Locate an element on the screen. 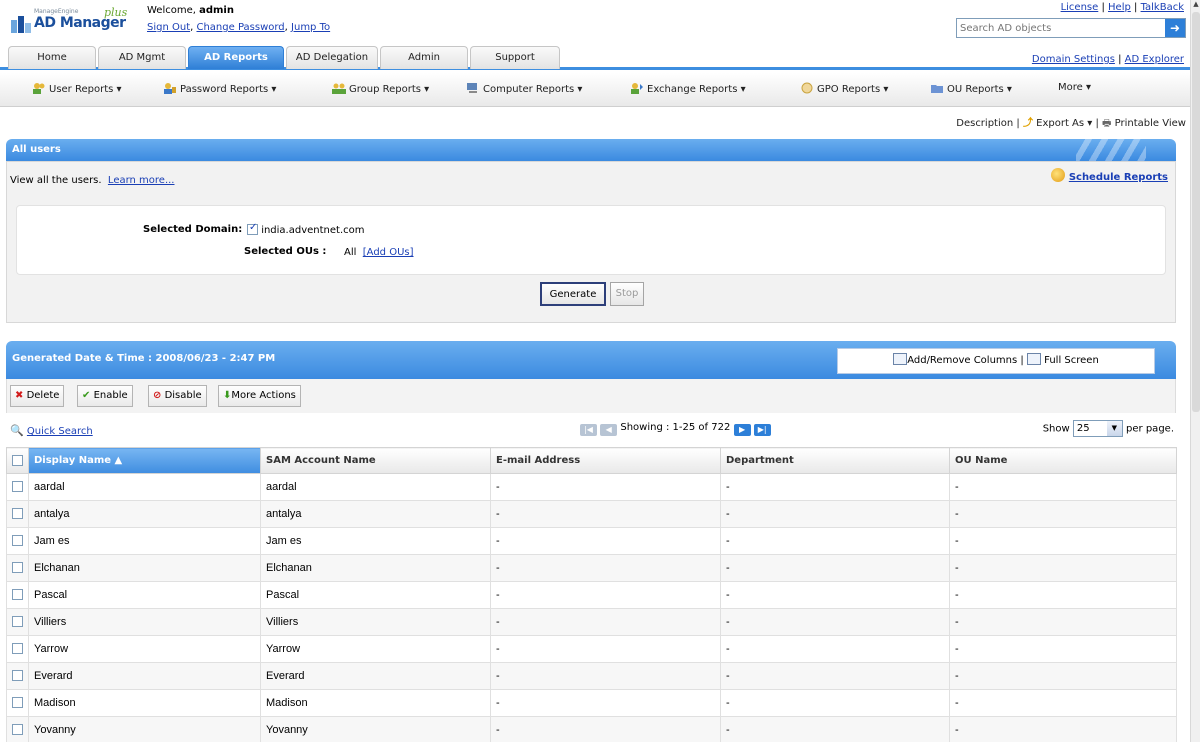 The height and width of the screenshot is (742, 1200). domain-checkbox is located at coordinates (252, 228).